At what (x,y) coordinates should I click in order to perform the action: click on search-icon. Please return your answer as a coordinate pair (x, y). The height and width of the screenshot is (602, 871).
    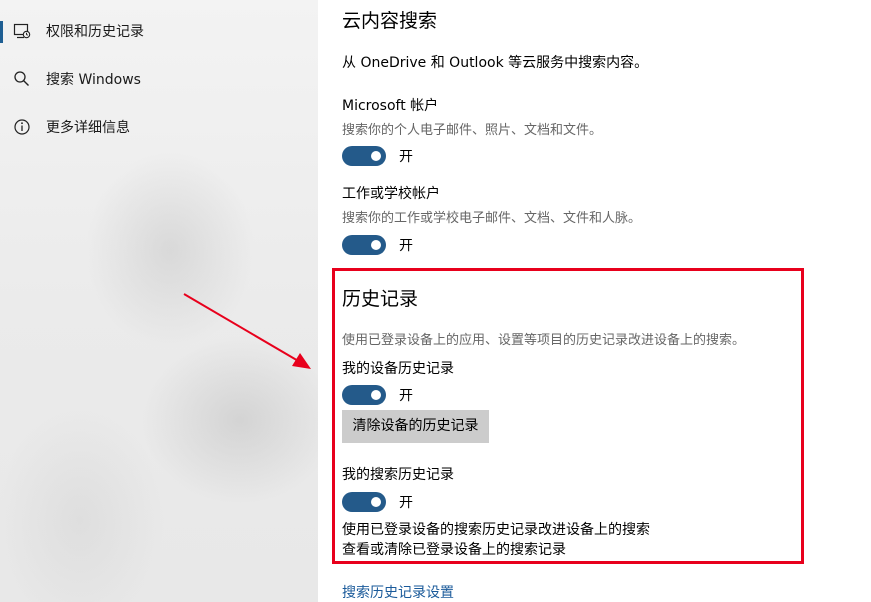
    Looking at the image, I should click on (22, 79).